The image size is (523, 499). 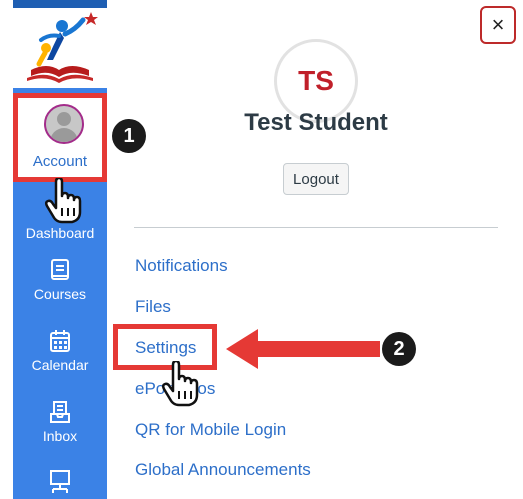 I want to click on close-tray-button: ×, so click(x=498, y=25).